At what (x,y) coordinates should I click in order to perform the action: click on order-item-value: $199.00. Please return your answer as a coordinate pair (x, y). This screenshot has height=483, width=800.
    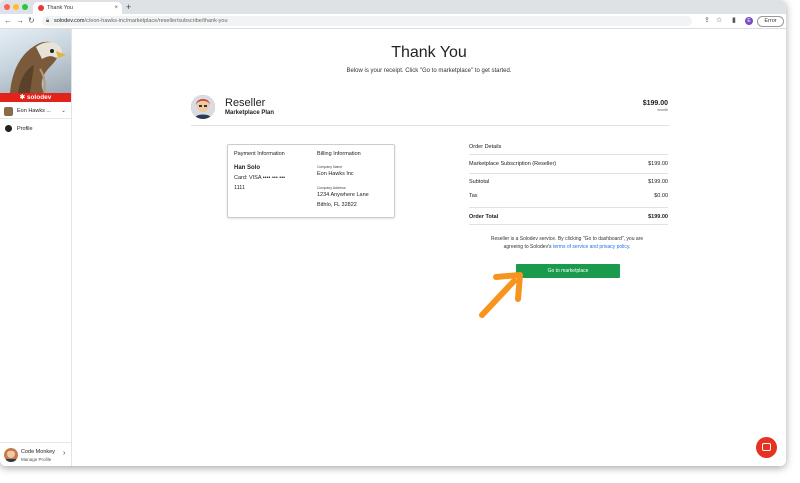
    Looking at the image, I should click on (658, 164).